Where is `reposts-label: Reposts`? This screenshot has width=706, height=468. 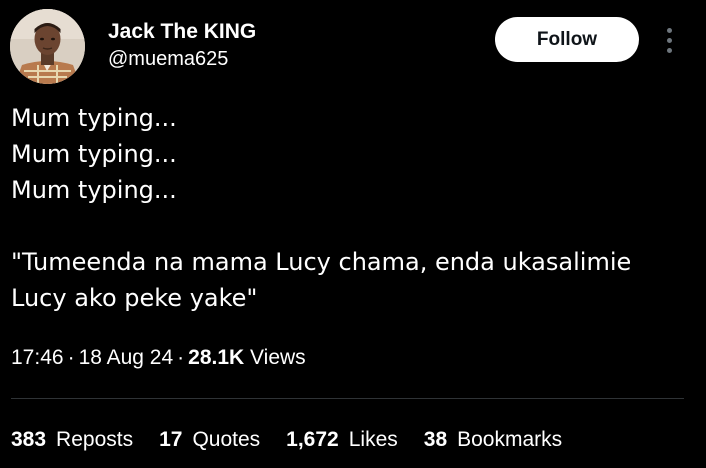
reposts-label: Reposts is located at coordinates (95, 439).